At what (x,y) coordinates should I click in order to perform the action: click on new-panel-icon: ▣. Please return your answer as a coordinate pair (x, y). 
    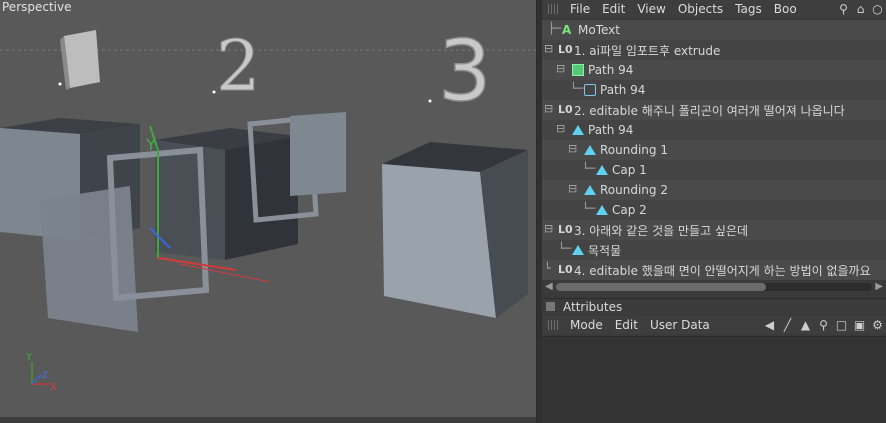
    Looking at the image, I should click on (859, 325).